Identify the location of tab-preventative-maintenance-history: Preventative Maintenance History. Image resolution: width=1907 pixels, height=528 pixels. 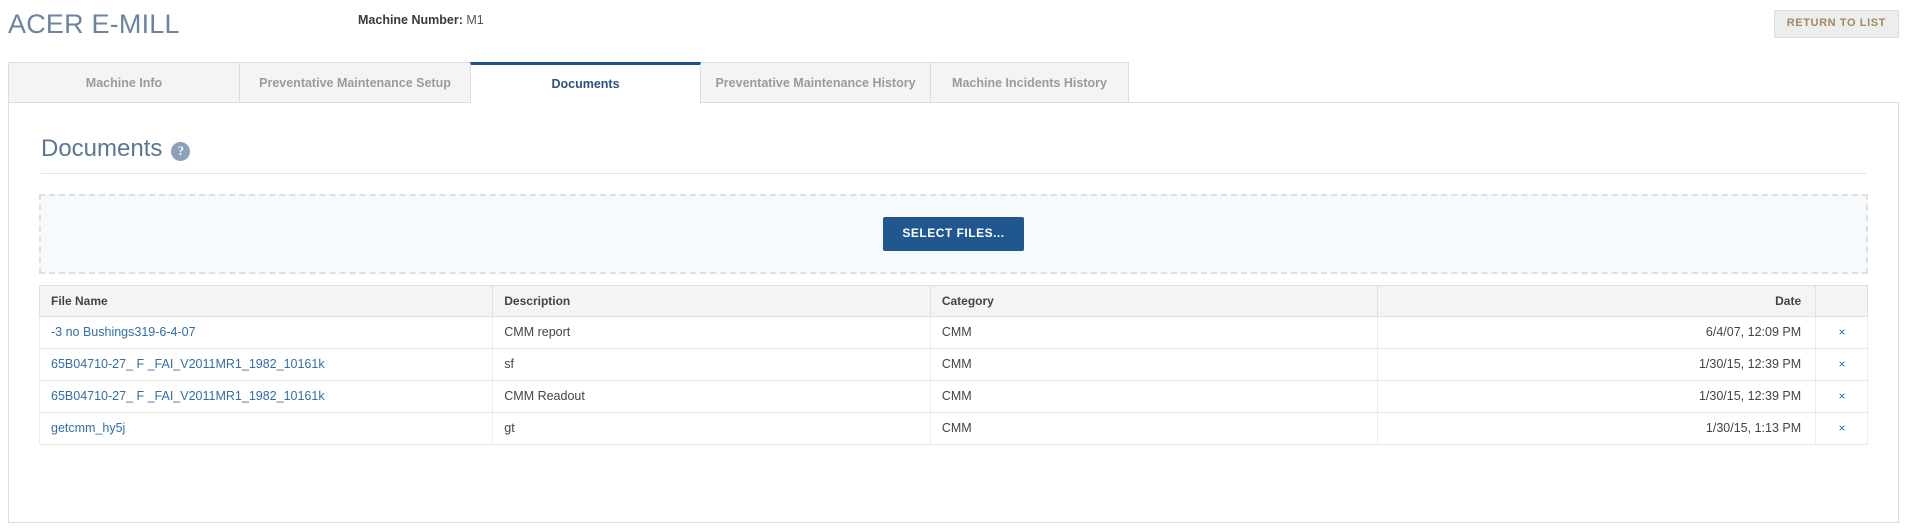
(815, 82).